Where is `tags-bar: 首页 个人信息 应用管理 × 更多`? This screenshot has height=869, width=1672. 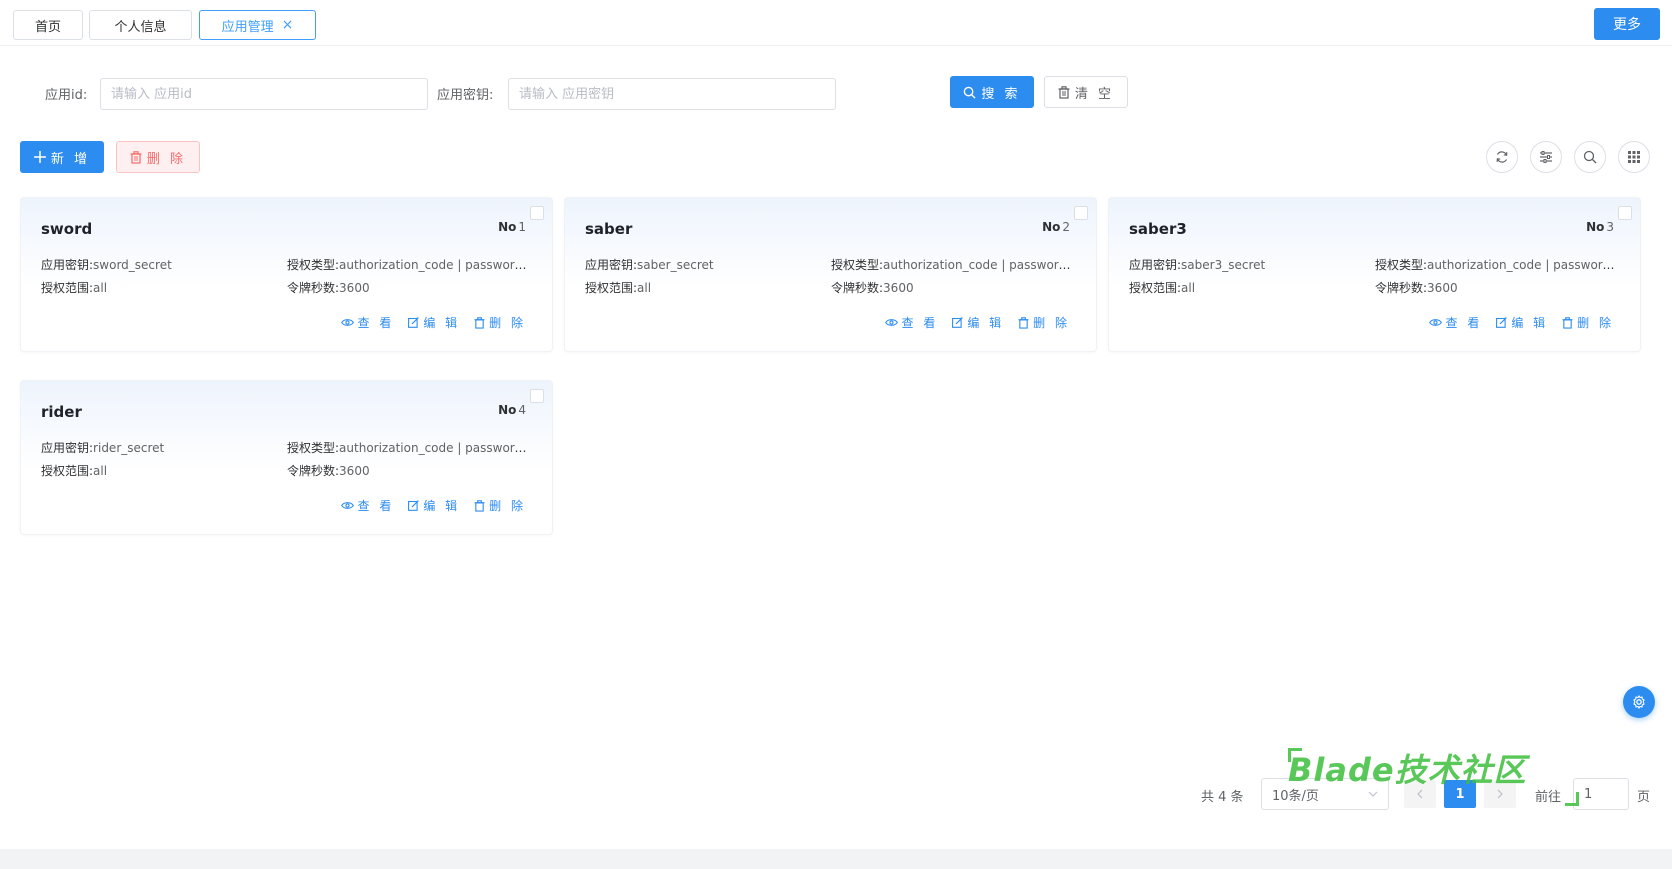 tags-bar: 首页 个人信息 应用管理 × 更多 is located at coordinates (836, 23).